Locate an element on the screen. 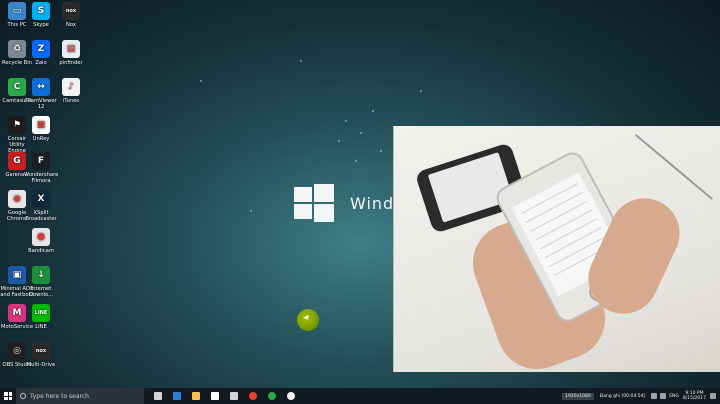 The width and height of the screenshot is (720, 404). app-icon: X is located at coordinates (41, 199).